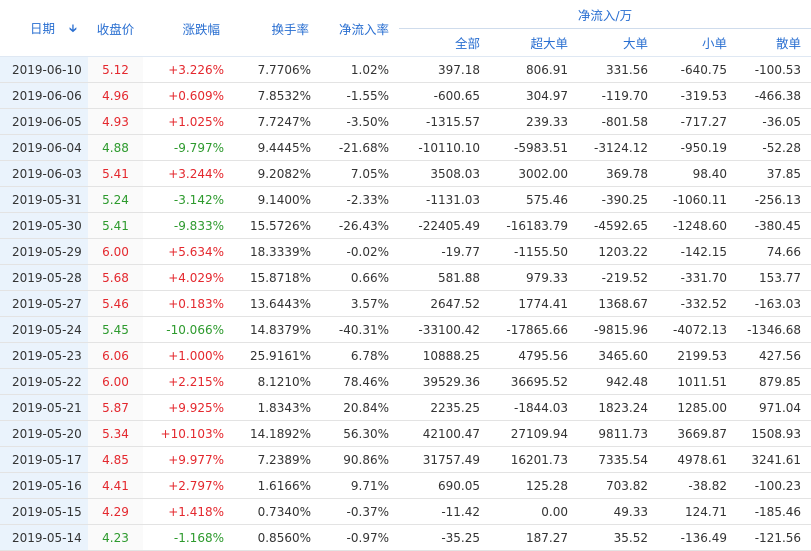 Image resolution: width=811 pixels, height=551 pixels. I want to click on cell-all: 10888.25, so click(444, 355).